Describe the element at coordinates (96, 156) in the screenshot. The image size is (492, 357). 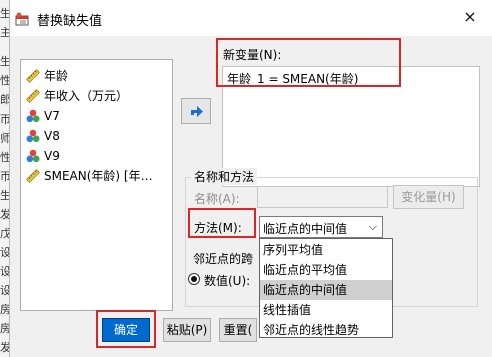
I see `variable-item: V9` at that location.